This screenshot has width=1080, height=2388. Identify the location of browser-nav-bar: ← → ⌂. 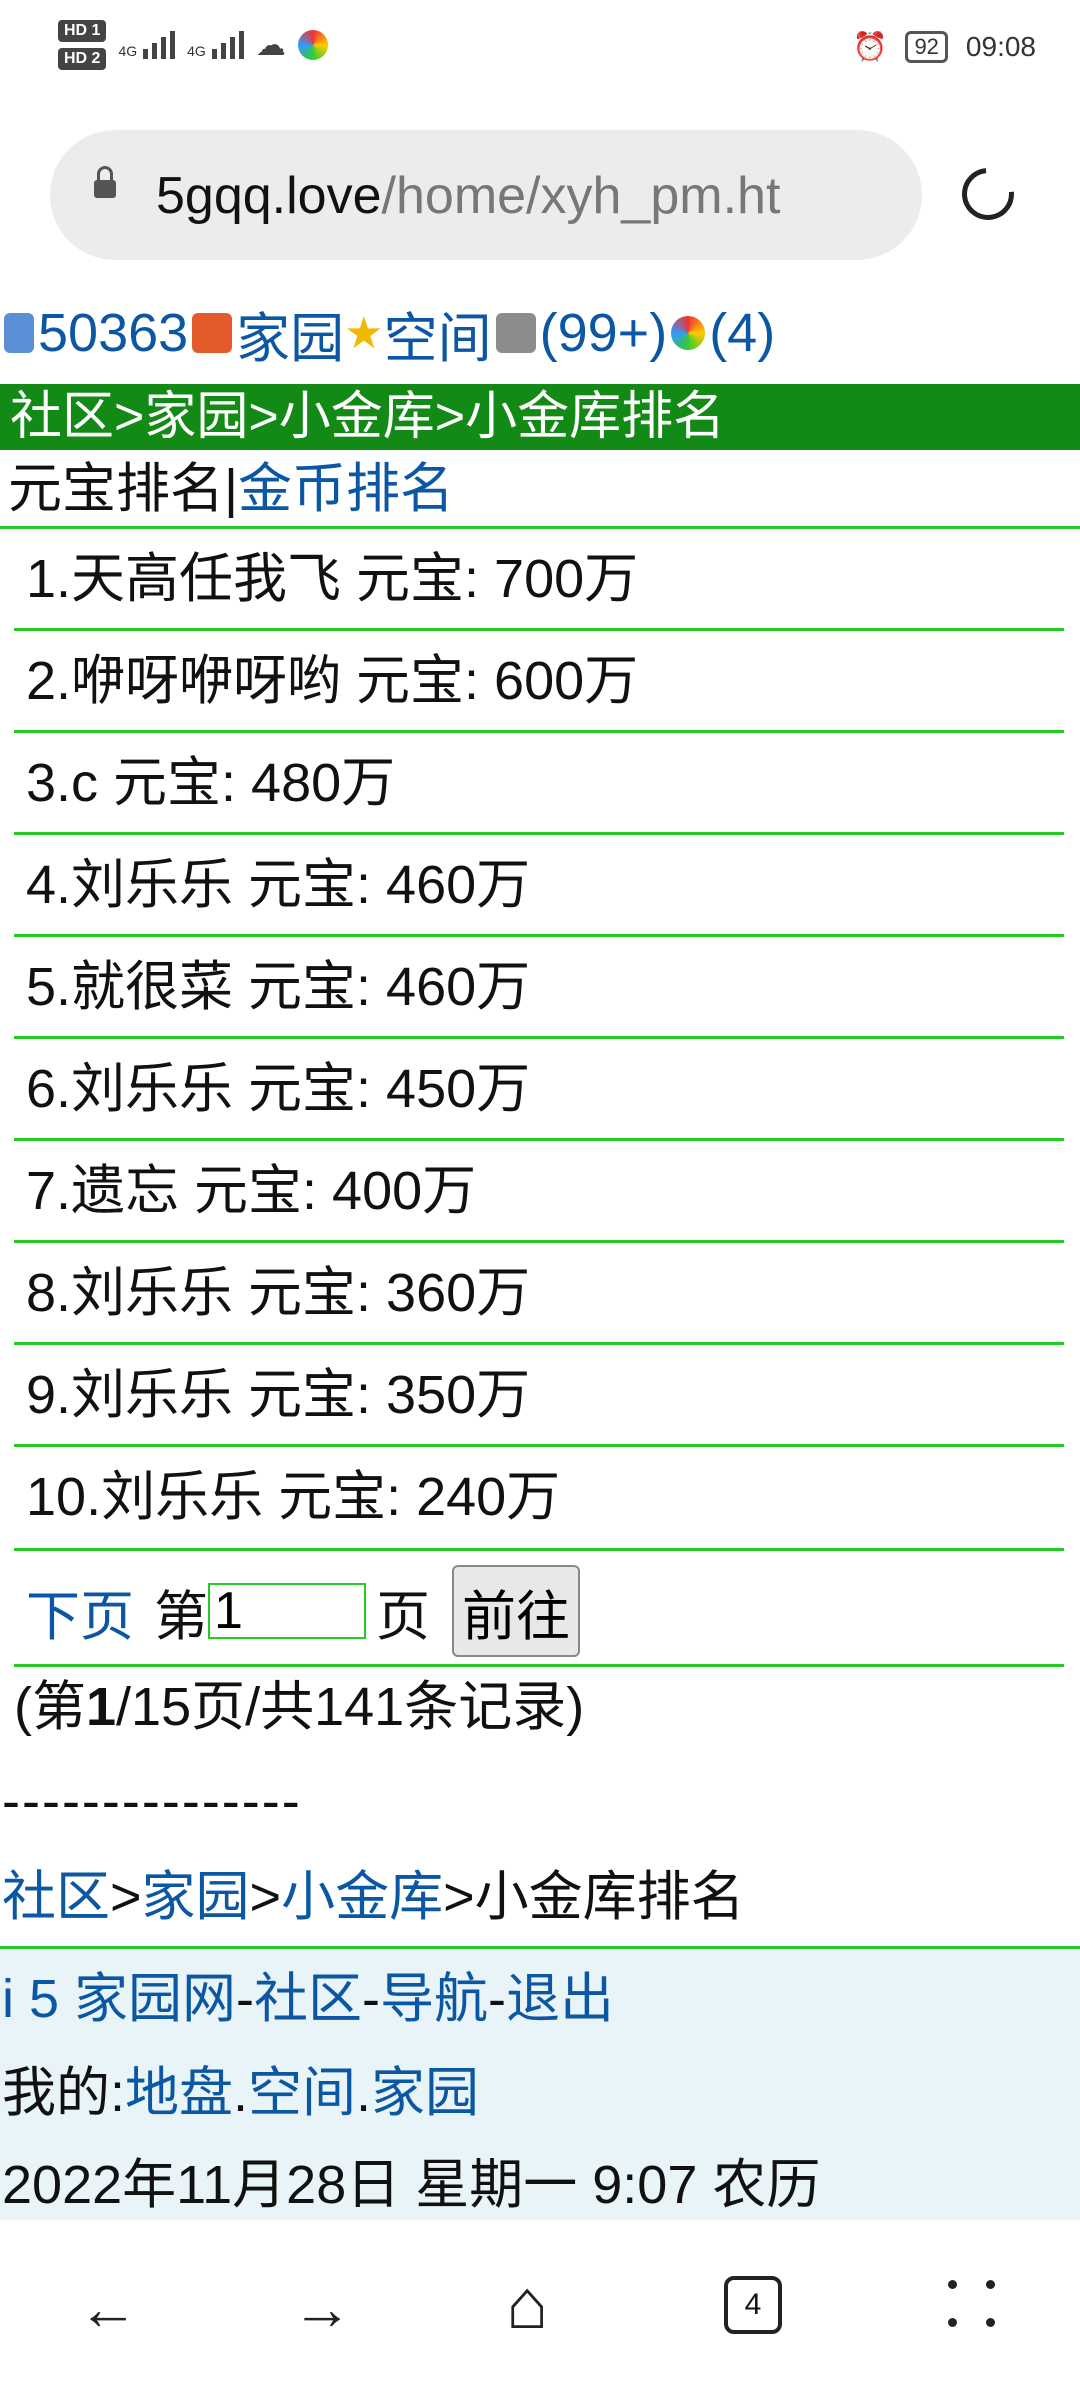
(540, 2304).